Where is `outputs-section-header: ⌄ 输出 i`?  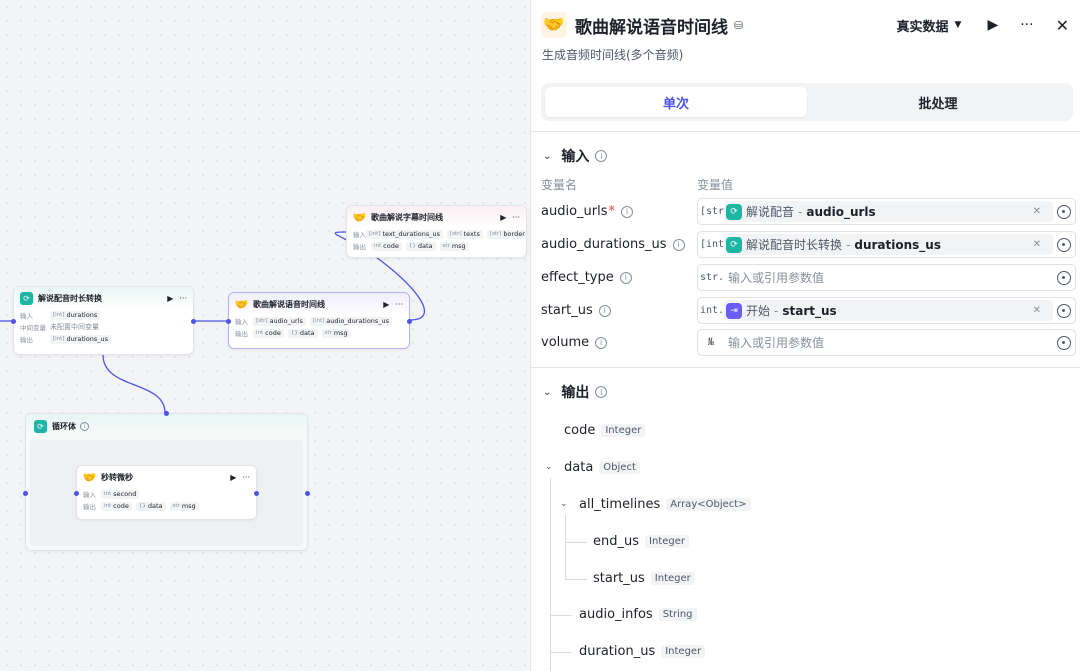 outputs-section-header: ⌄ 输出 i is located at coordinates (575, 392).